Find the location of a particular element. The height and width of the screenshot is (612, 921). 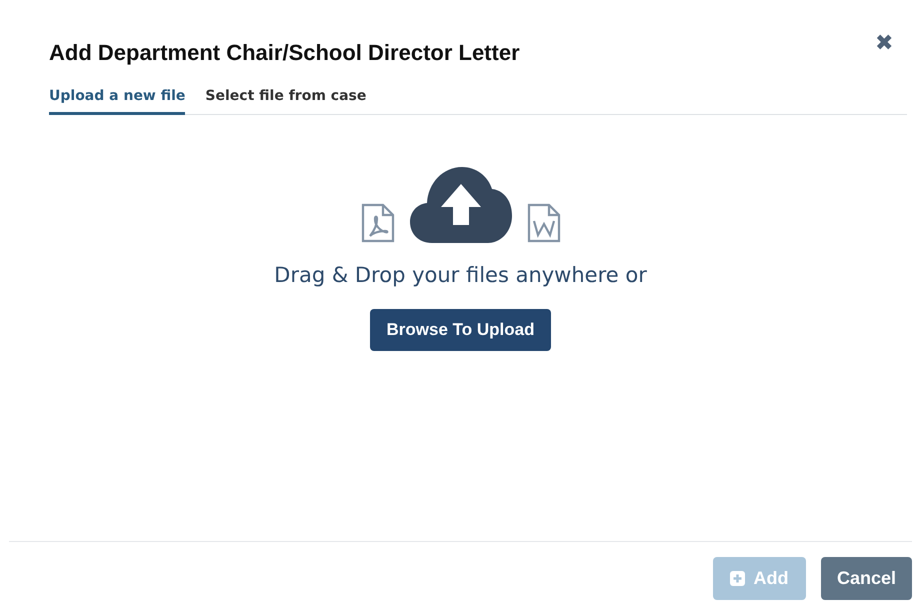

close-button: ✖ is located at coordinates (884, 43).